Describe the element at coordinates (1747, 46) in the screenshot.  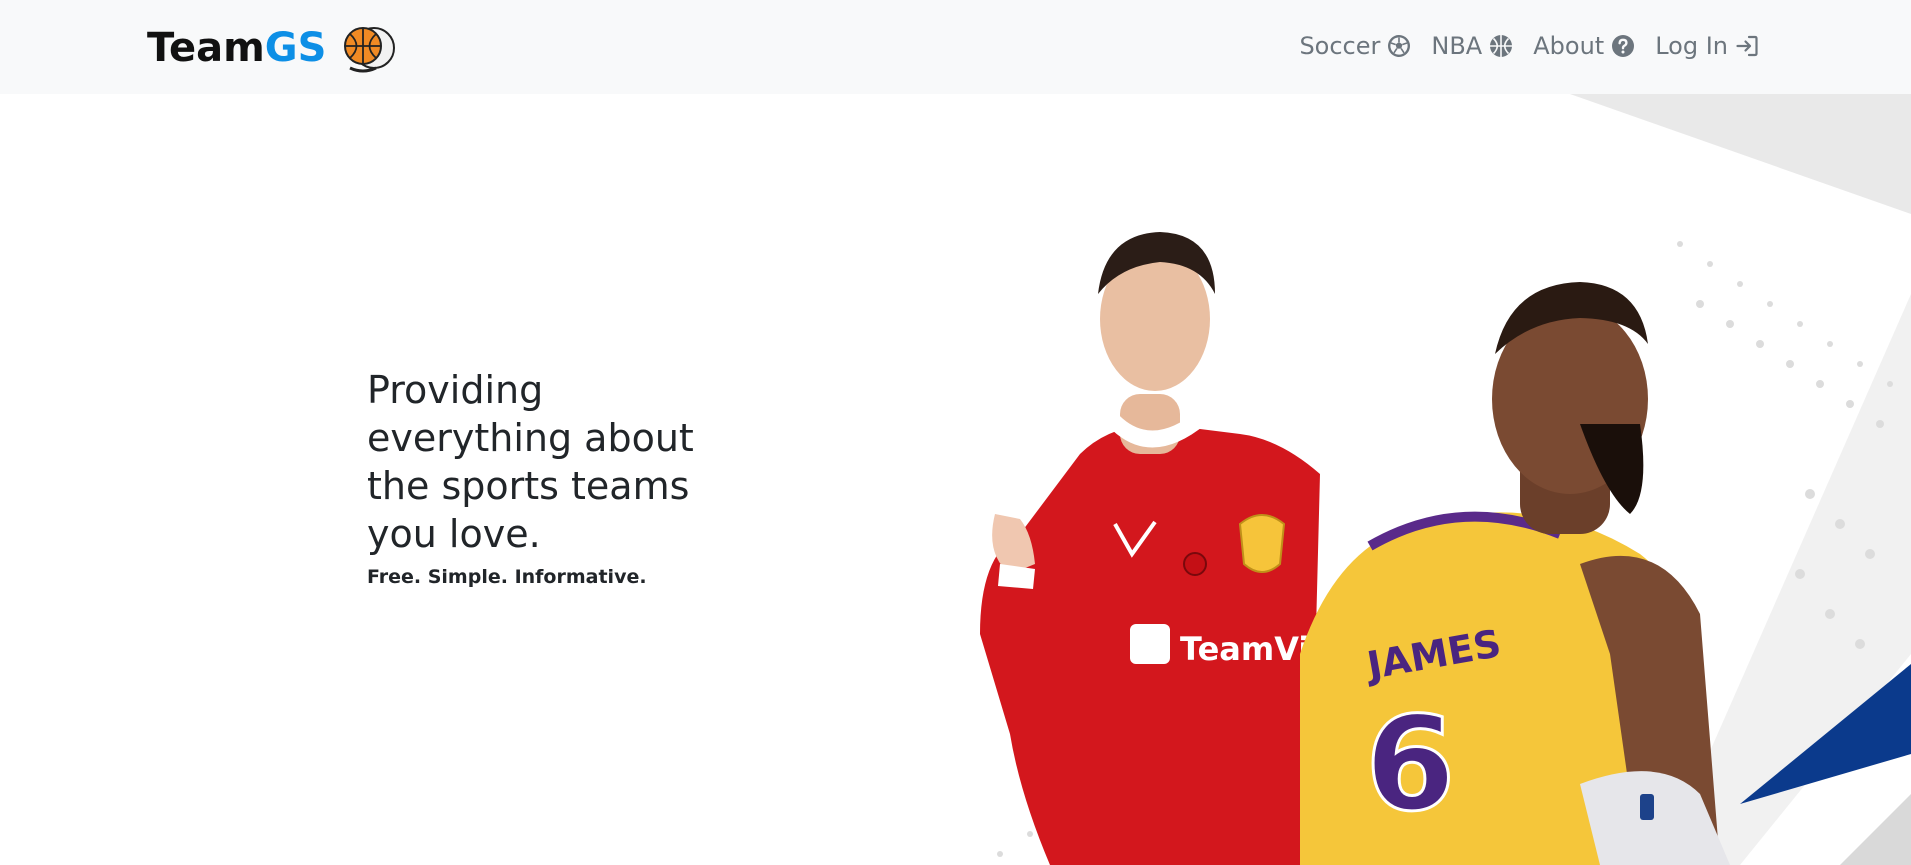
I see `login-arrow-icon` at that location.